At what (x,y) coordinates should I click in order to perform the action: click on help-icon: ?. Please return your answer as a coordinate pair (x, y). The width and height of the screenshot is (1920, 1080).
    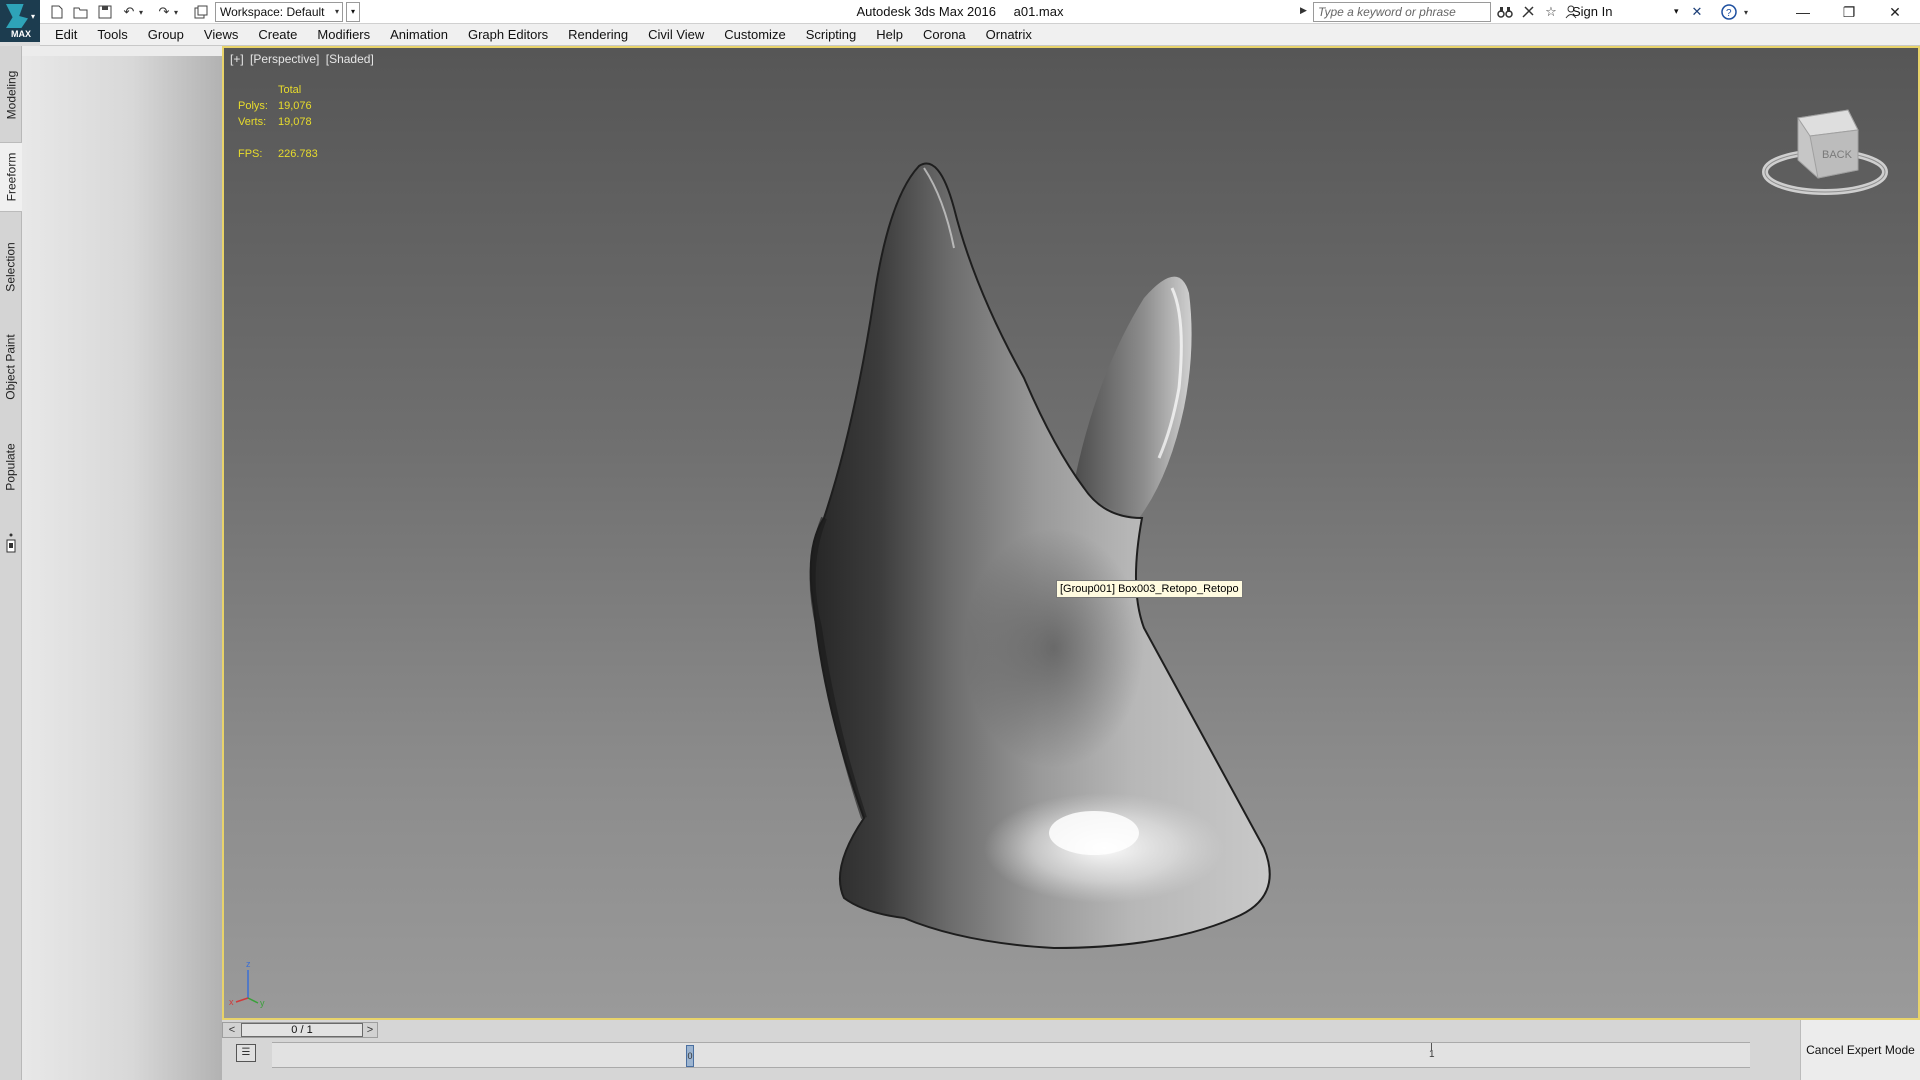
    Looking at the image, I should click on (1729, 12).